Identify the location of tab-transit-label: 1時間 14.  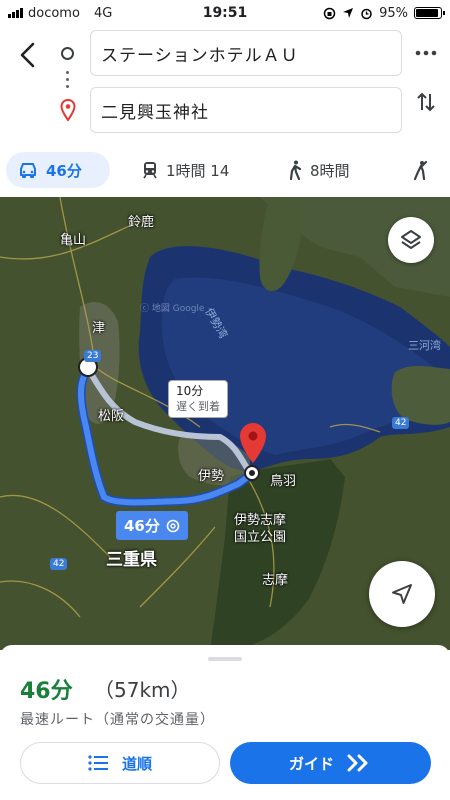
(198, 170).